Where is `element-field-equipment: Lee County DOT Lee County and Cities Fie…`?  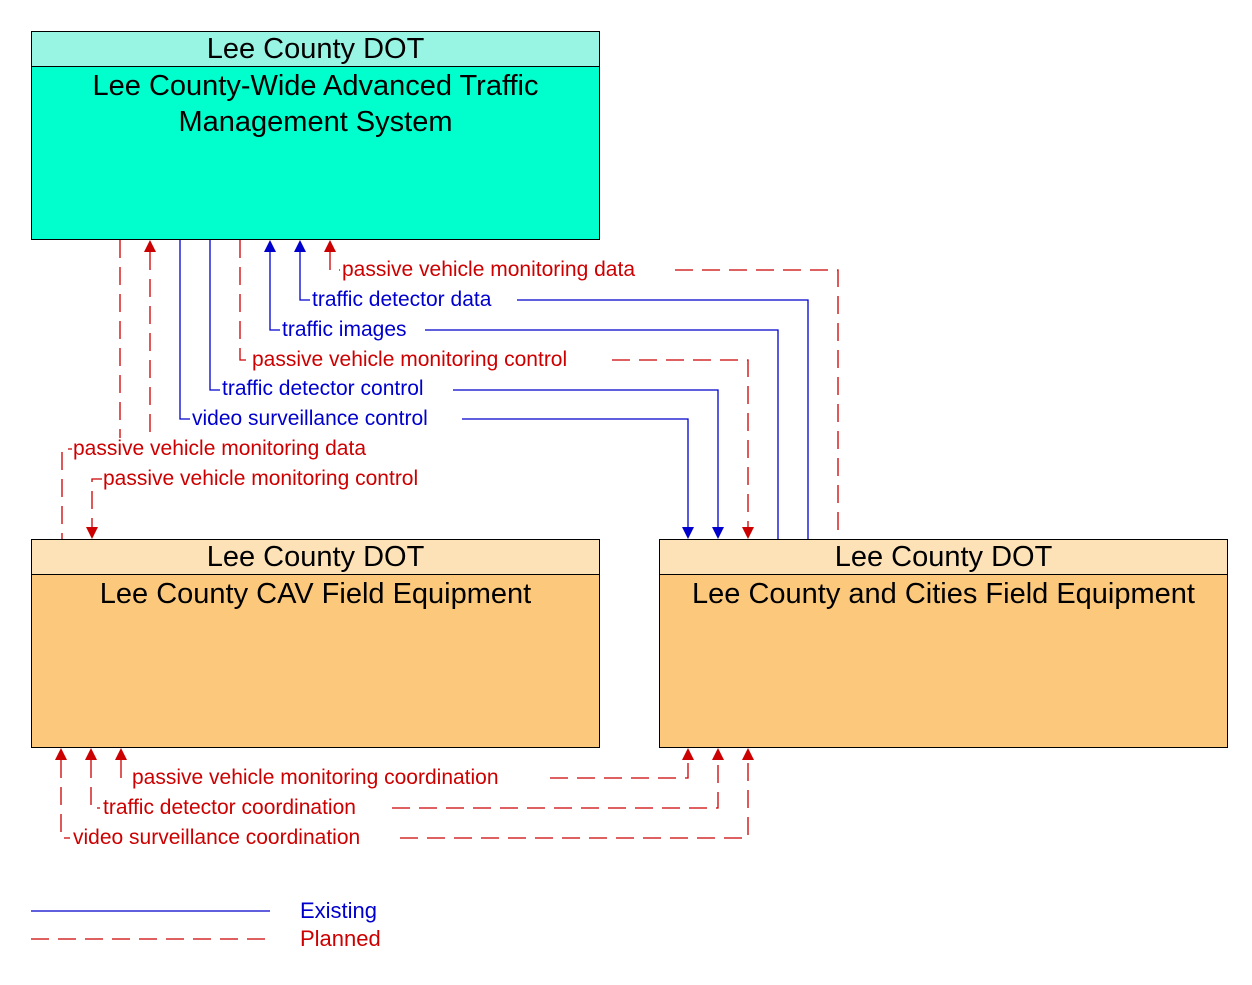
element-field-equipment: Lee County DOT Lee County and Cities Fie… is located at coordinates (943, 643).